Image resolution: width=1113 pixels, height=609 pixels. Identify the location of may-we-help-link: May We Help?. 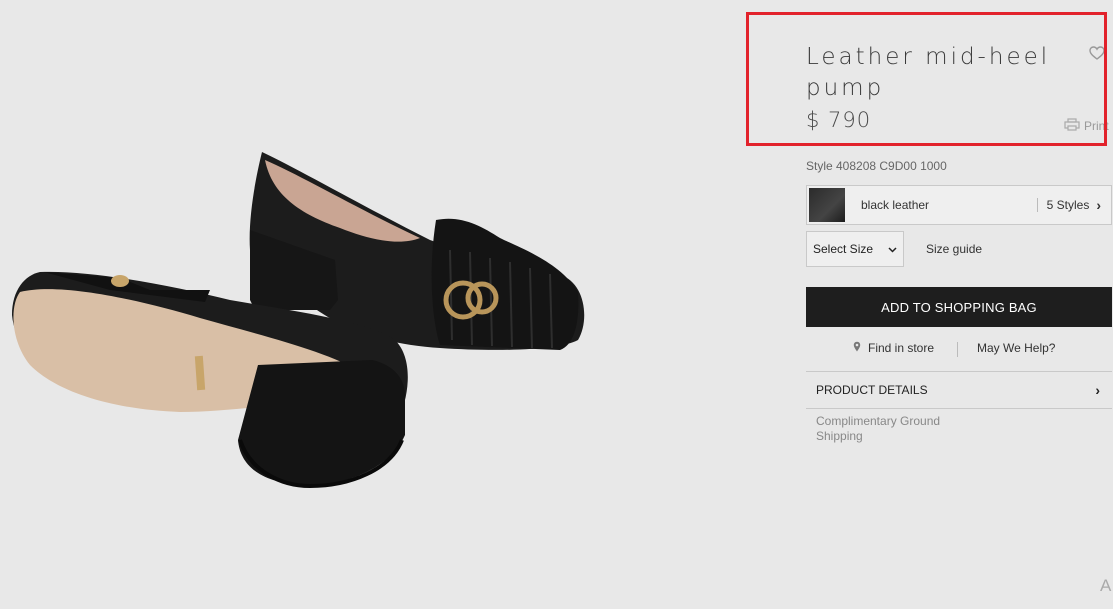
(1016, 348).